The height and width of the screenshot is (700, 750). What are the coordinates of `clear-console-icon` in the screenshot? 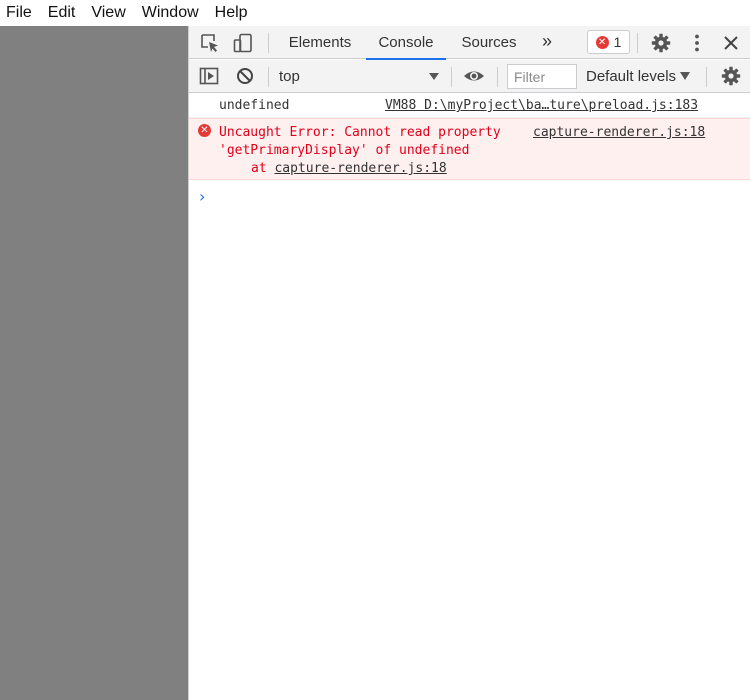 It's located at (245, 76).